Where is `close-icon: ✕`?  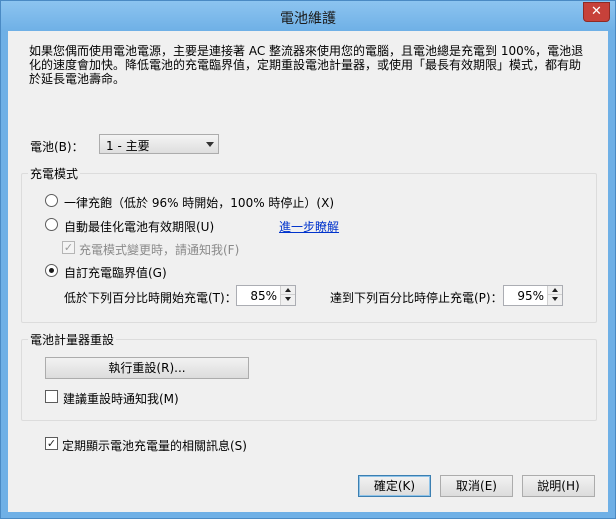
close-icon: ✕ is located at coordinates (596, 11).